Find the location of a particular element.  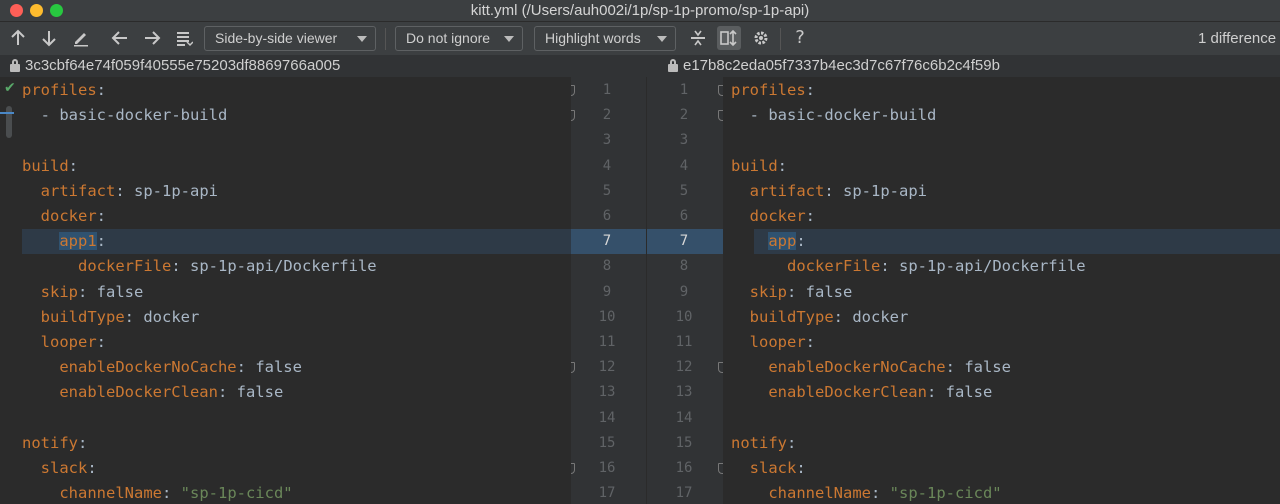

left-line-number: 6 is located at coordinates (607, 216).